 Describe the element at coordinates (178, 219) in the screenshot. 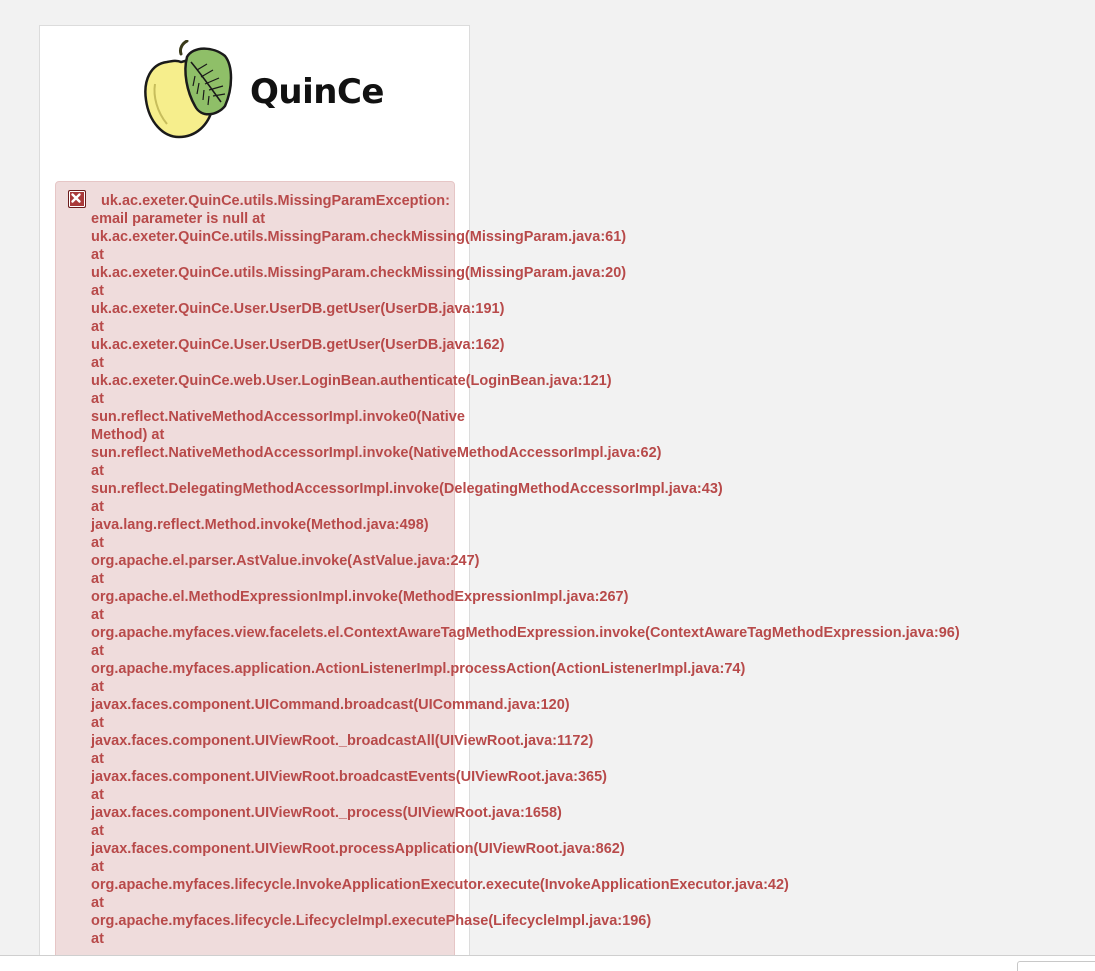

I see `error-line: email parameter is null at` at that location.